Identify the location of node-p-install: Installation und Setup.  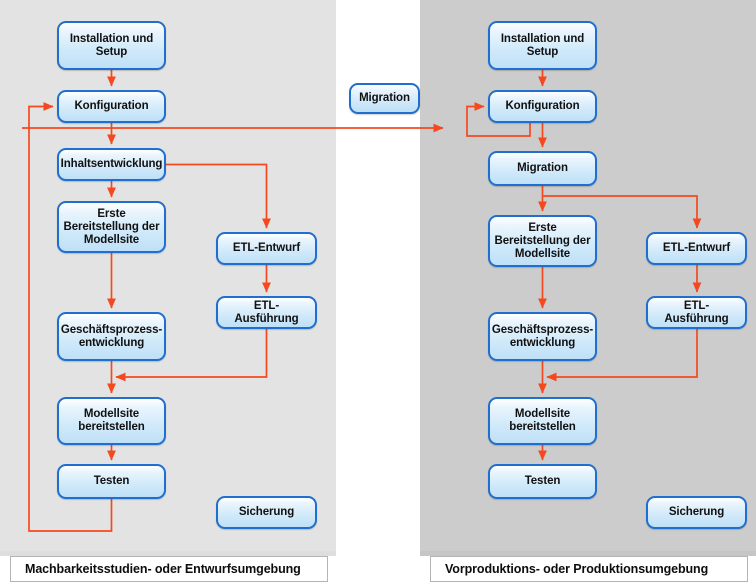
(542, 45).